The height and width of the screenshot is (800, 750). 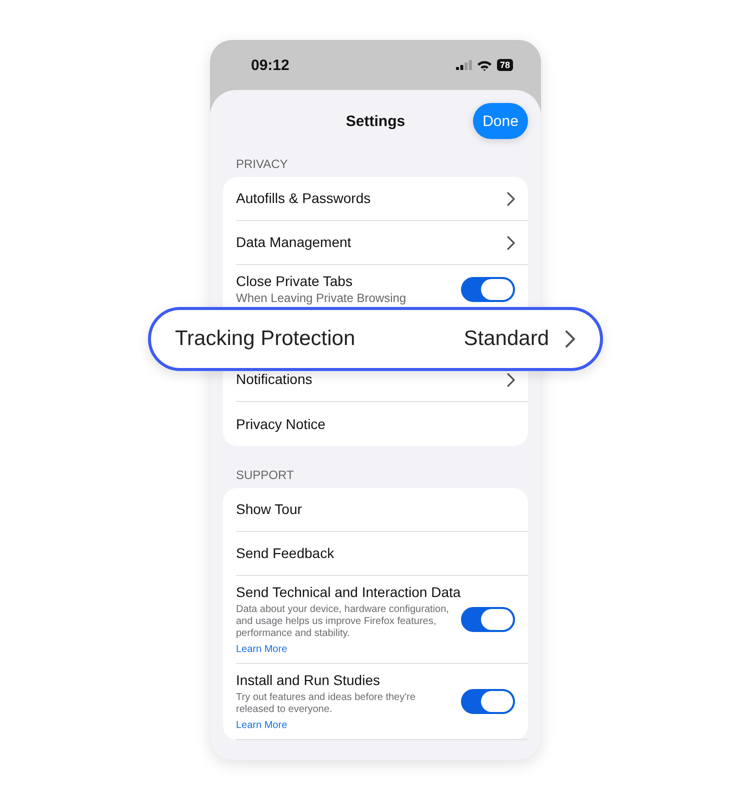 I want to click on row-label: Show Tour, so click(x=375, y=509).